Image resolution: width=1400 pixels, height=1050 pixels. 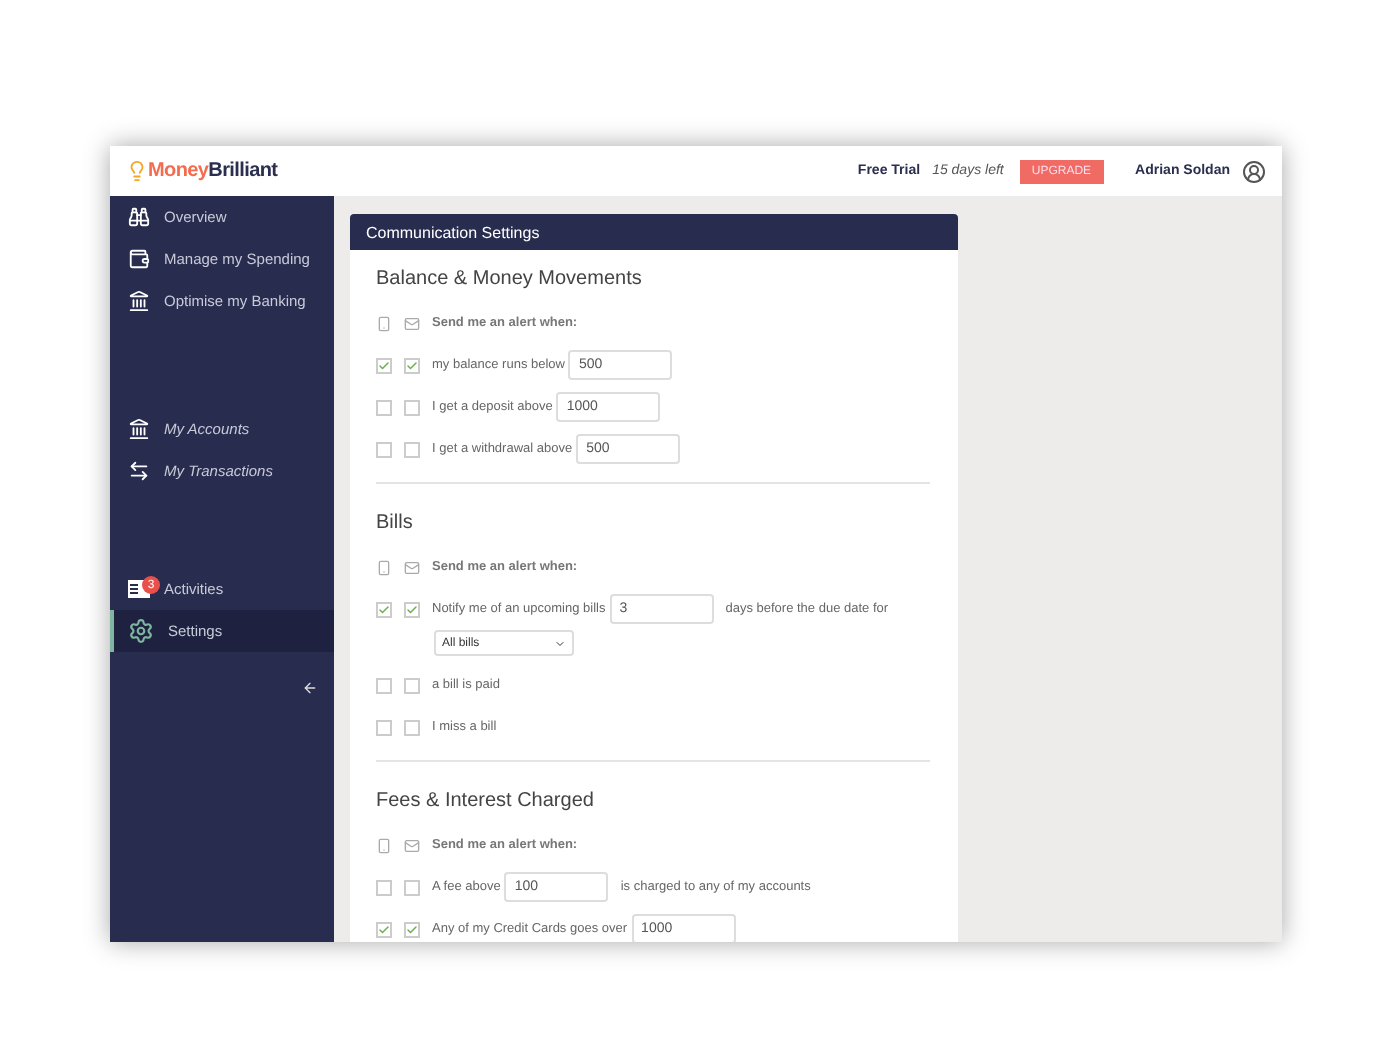 I want to click on collapse-arrow-icon, so click(x=310, y=688).